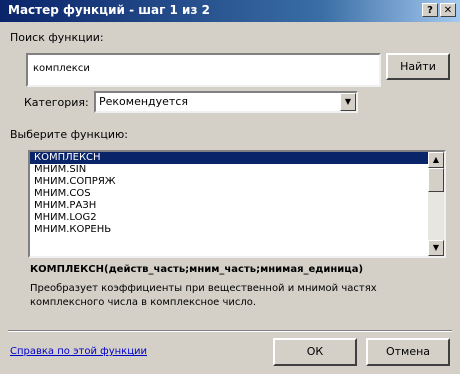 The image size is (460, 374). What do you see at coordinates (436, 204) in the screenshot?
I see `list-scrollbar: ▲ ▼` at bounding box center [436, 204].